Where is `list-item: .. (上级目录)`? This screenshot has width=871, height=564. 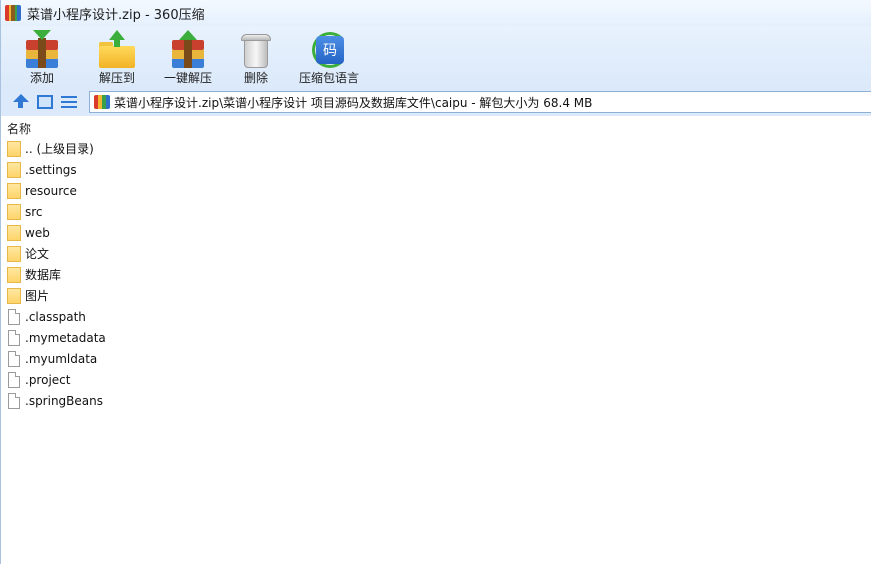 list-item: .. (上级目录) is located at coordinates (436, 148).